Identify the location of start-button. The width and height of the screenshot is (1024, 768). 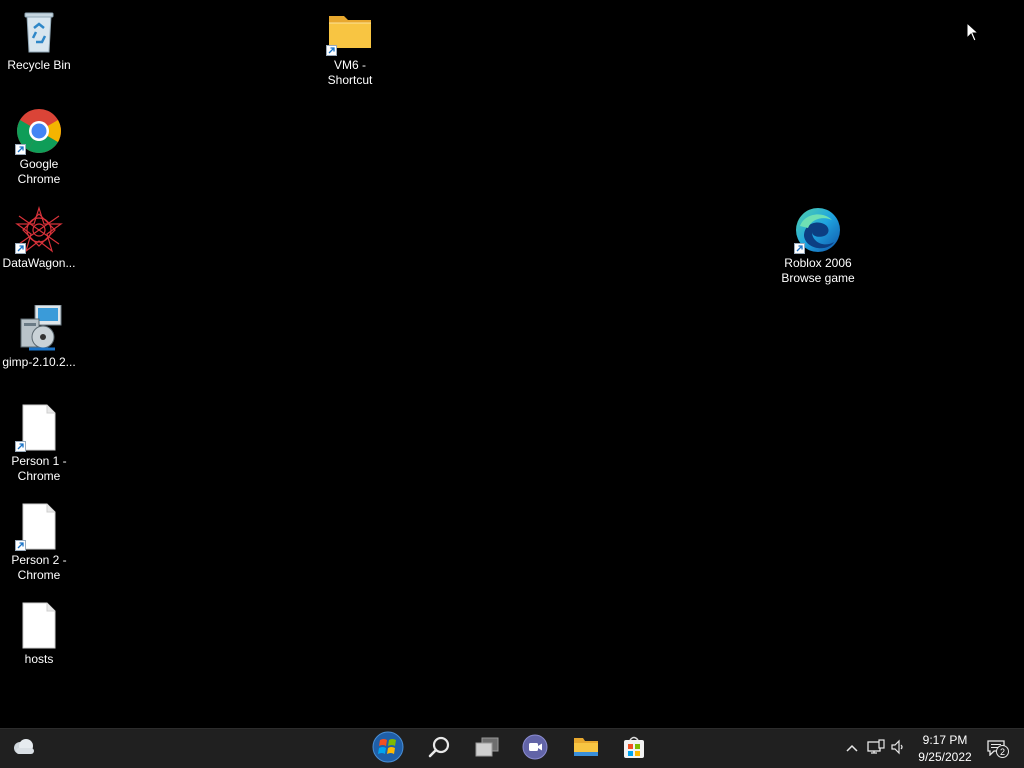
(388, 749).